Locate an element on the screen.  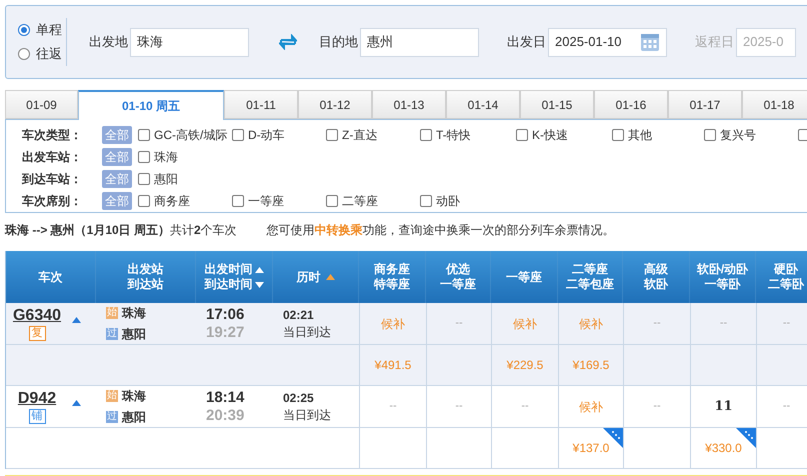
train-badge: 复 is located at coordinates (37, 333).